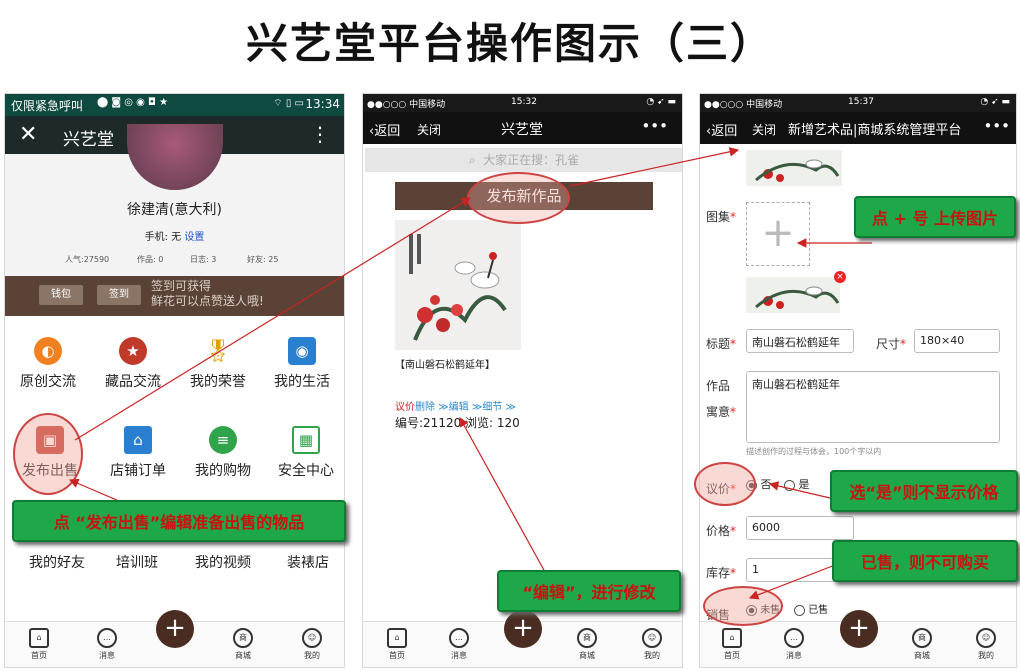  What do you see at coordinates (925, 561) in the screenshot?
I see `callout-sold: 已售，则不可购买` at bounding box center [925, 561].